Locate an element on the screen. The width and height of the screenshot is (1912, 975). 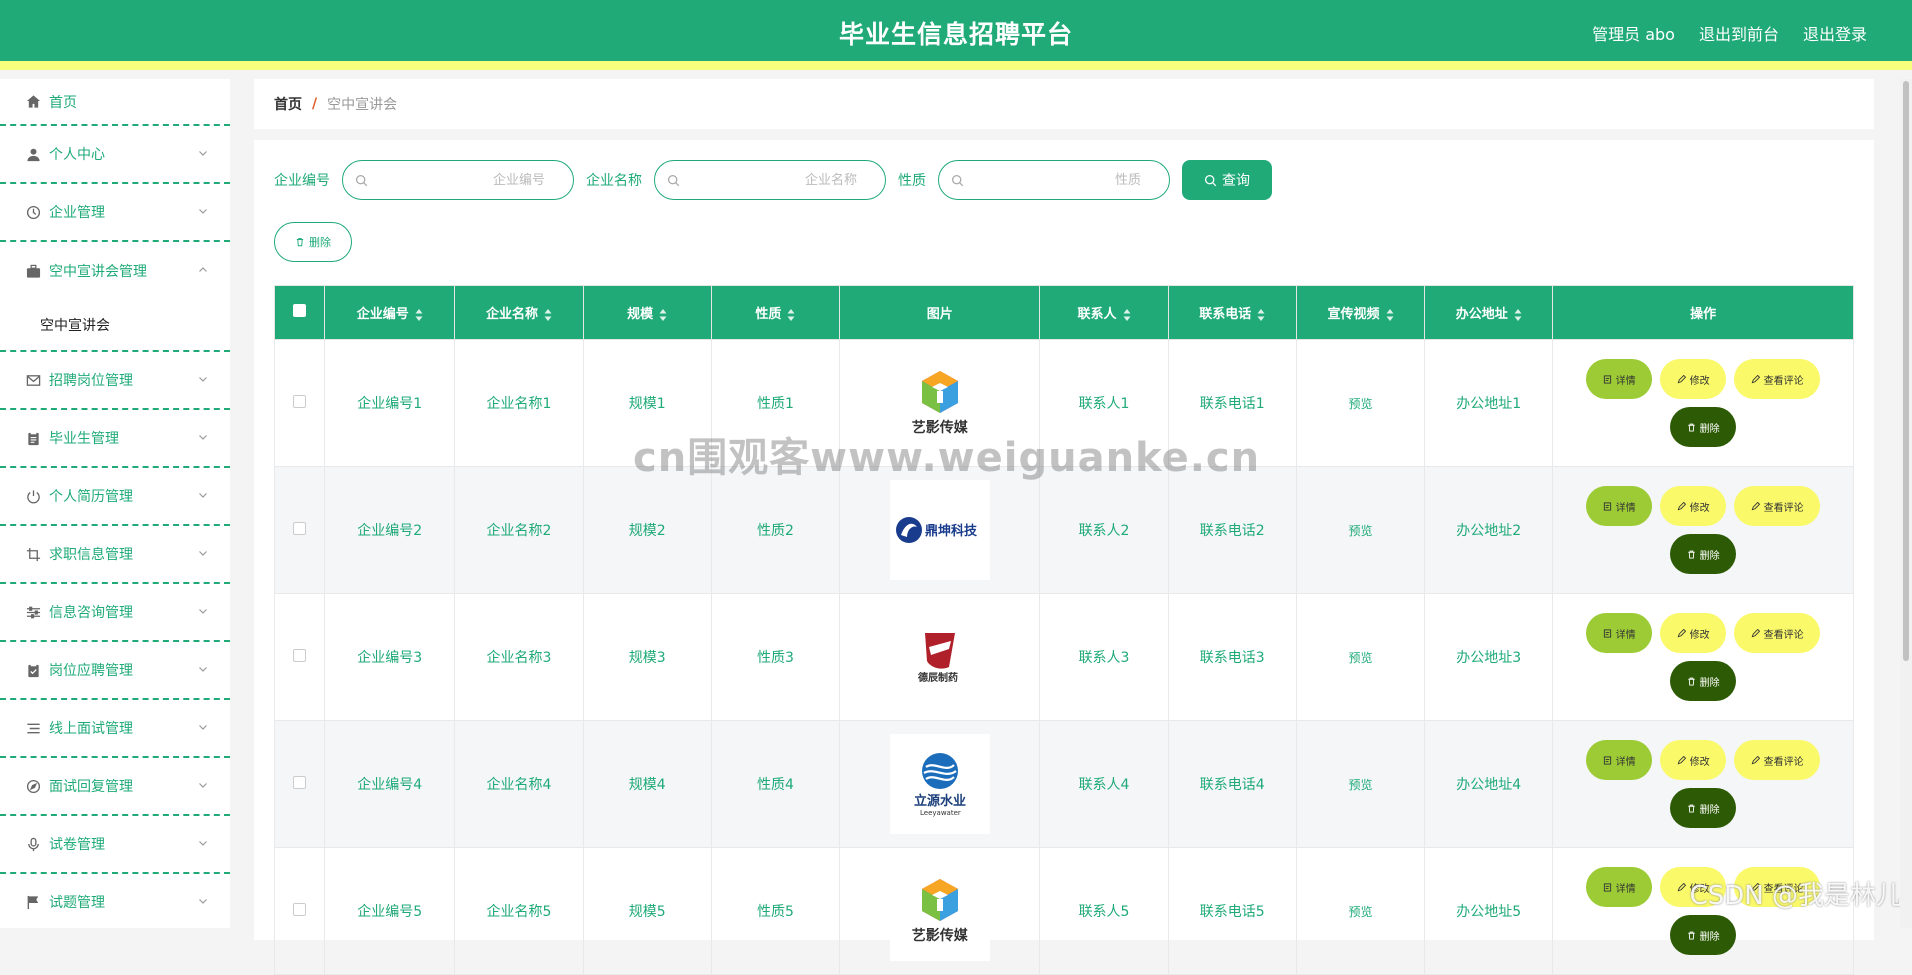
column-header: 宣传视频 is located at coordinates (1360, 312).